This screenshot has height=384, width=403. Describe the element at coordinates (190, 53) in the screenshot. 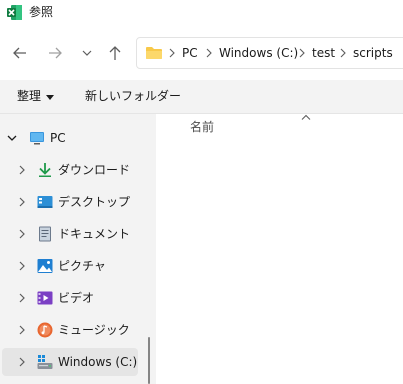

I see `breadcrumb-pc: PC` at that location.